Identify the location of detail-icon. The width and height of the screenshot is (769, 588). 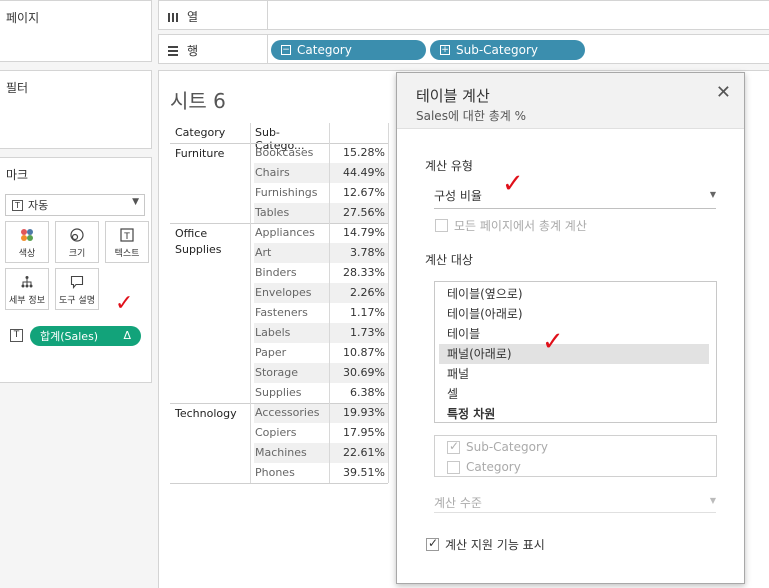
(27, 282).